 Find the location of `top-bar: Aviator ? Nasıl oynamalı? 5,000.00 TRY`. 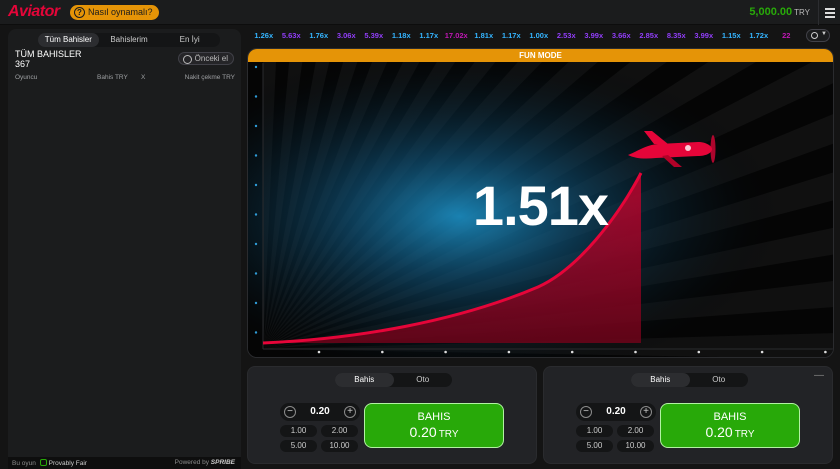

top-bar: Aviator ? Nasıl oynamalı? 5,000.00 TRY is located at coordinates (420, 12).